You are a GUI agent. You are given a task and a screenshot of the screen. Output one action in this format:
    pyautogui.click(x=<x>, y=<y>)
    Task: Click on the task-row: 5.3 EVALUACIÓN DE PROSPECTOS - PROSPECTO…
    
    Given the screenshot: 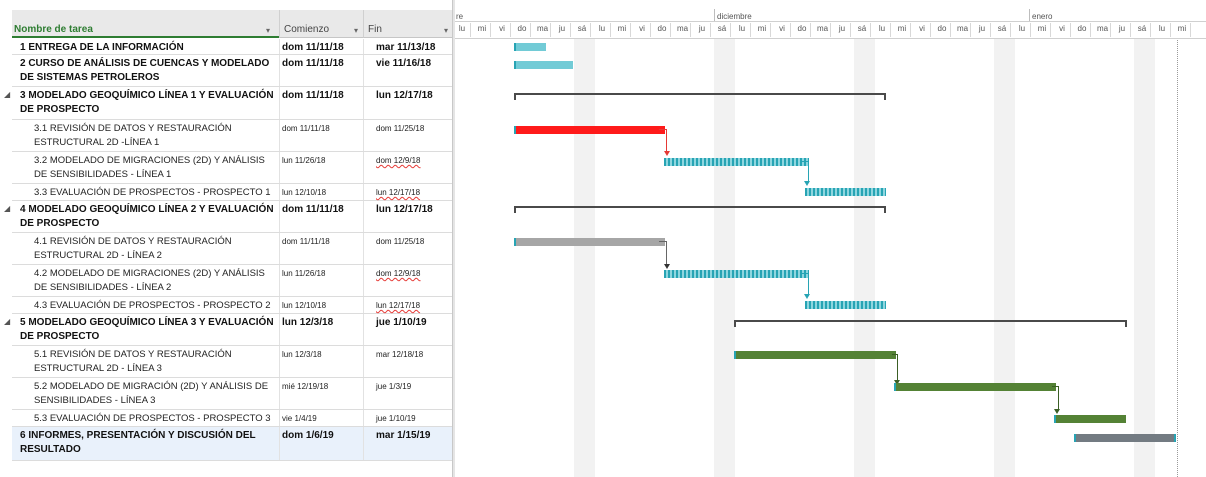 What is the action you would take?
    pyautogui.click(x=232, y=418)
    